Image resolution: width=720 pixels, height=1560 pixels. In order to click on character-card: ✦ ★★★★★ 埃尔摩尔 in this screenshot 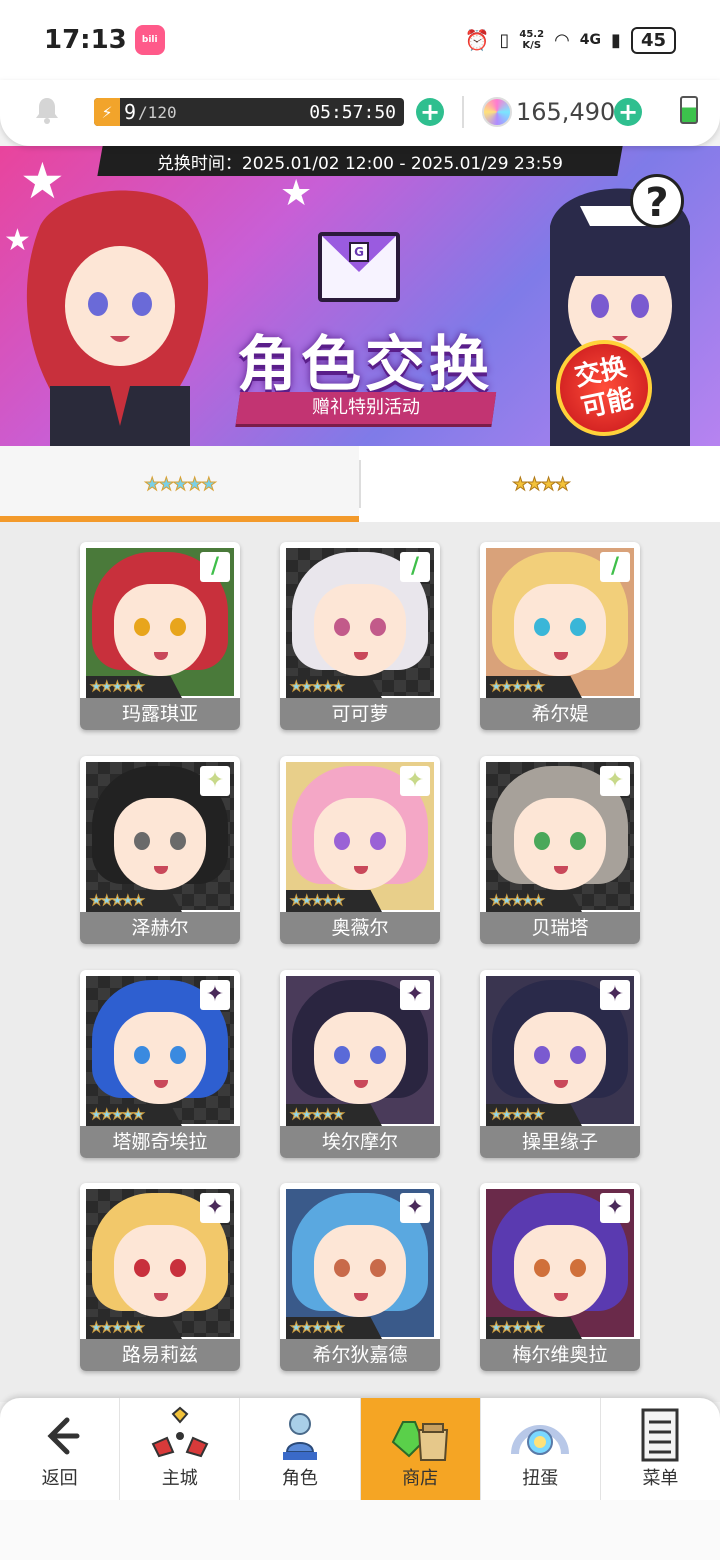, I will do `click(360, 1064)`.